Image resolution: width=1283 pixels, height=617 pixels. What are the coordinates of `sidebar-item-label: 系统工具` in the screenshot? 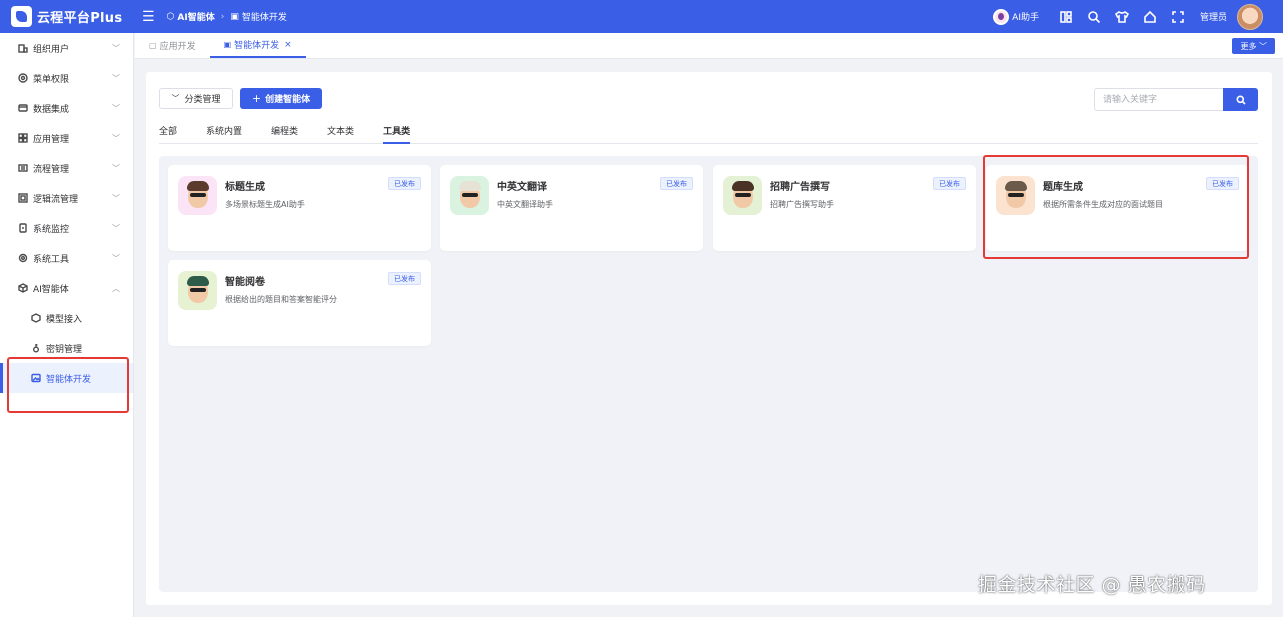 It's located at (51, 259).